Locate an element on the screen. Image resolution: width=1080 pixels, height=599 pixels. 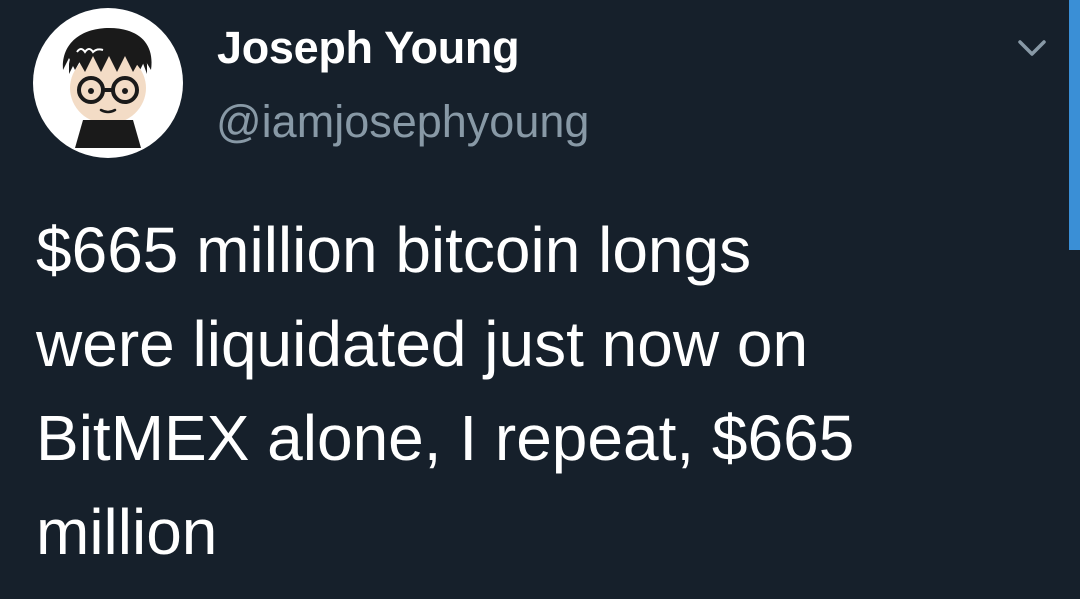
tweet-text-line: million is located at coordinates (127, 532).